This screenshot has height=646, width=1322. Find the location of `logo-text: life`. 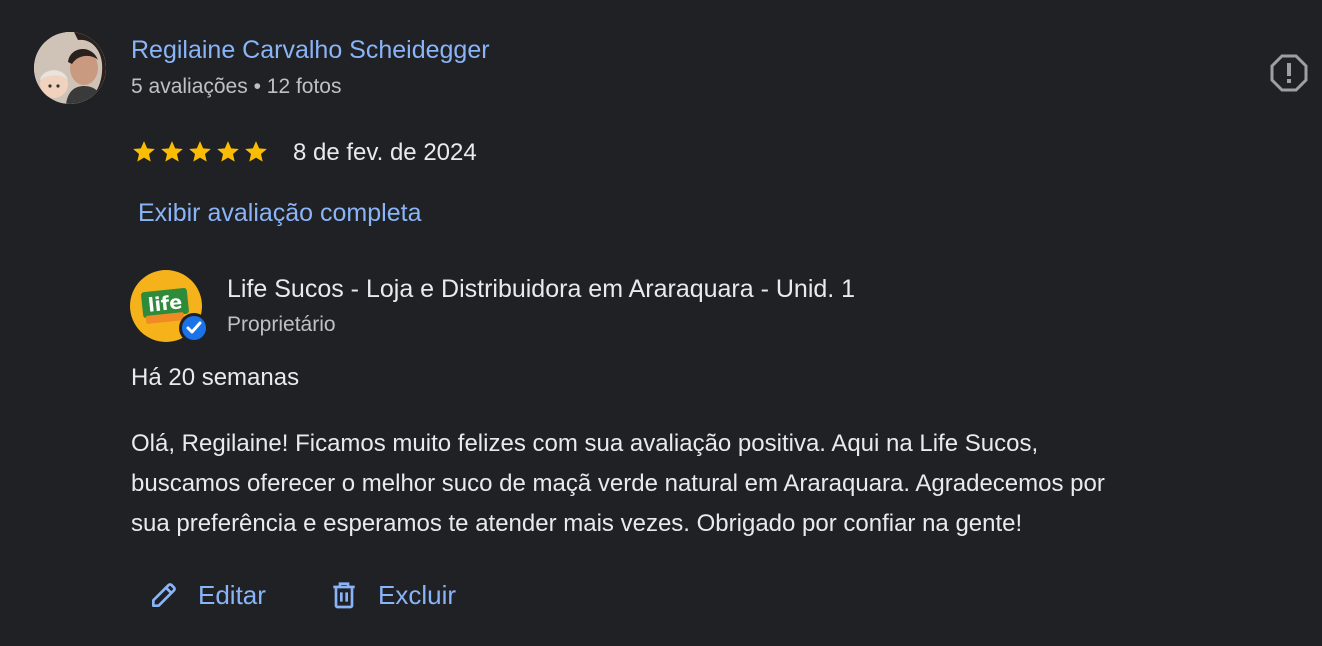

logo-text: life is located at coordinates (165, 303).